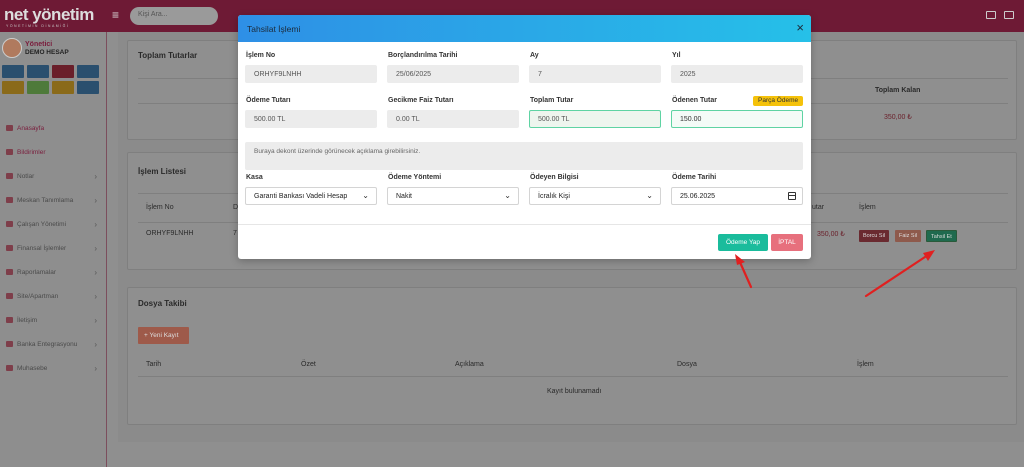  Describe the element at coordinates (835, 274) in the screenshot. I see `annotation-arrows` at that location.